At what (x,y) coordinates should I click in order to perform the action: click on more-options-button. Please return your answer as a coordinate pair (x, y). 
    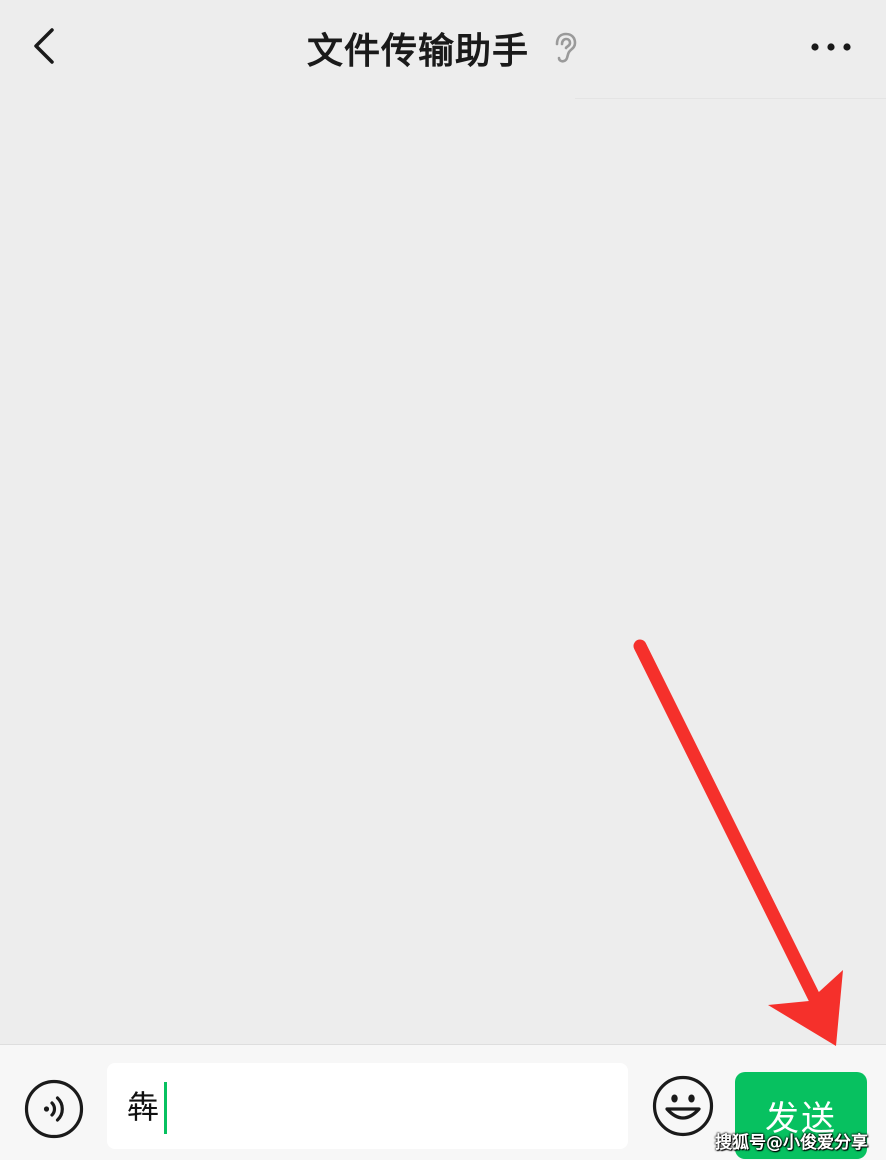
    Looking at the image, I should click on (831, 47).